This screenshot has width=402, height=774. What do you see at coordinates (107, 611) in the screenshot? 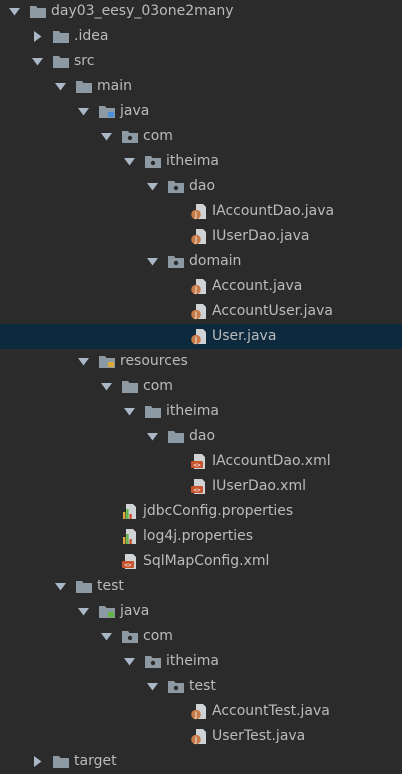
I see `test-folder-icon` at bounding box center [107, 611].